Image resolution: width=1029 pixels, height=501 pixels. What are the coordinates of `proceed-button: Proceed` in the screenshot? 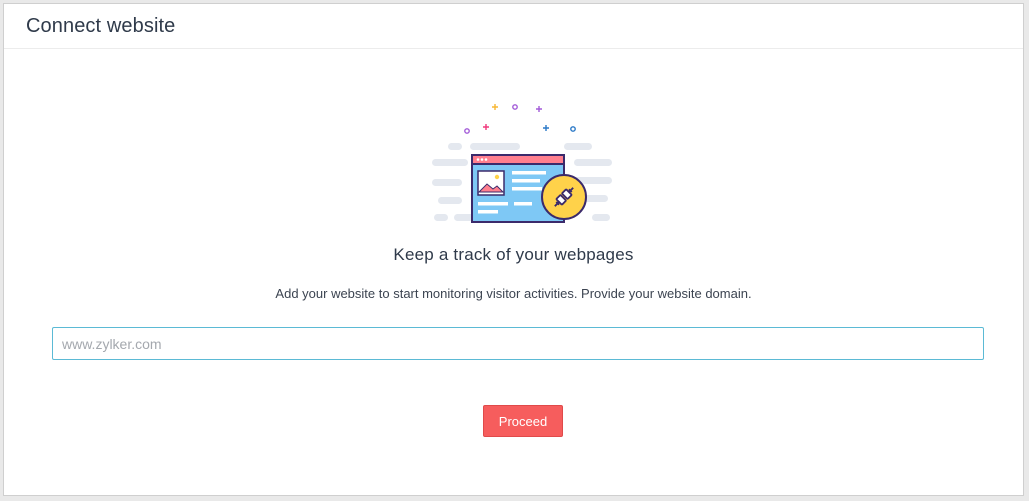 It's located at (523, 421).